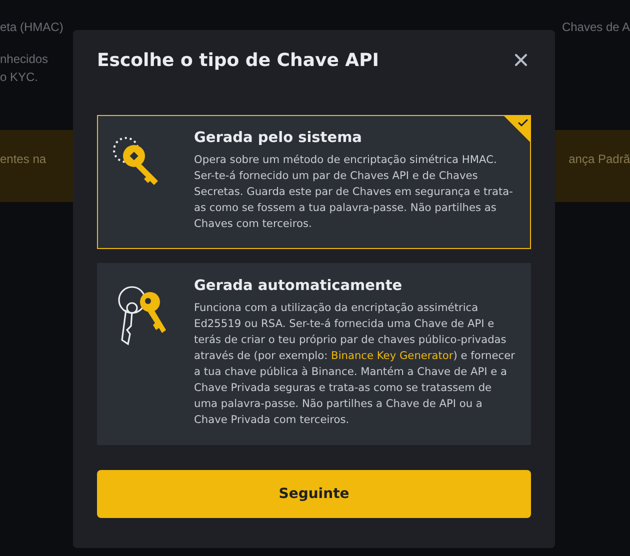  Describe the element at coordinates (19, 77) in the screenshot. I see `background-text: o KYC.` at that location.